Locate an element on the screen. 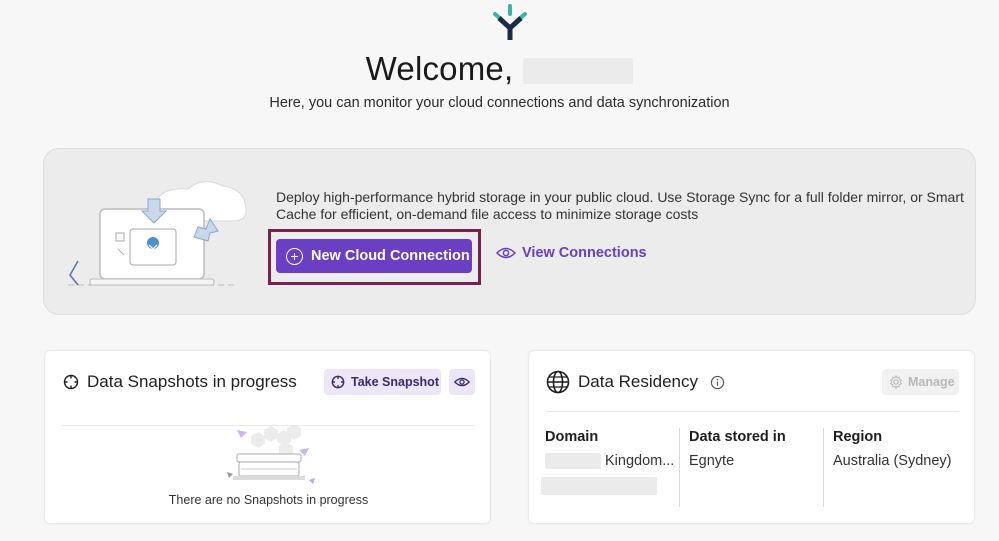  welcome-heading-row: Welcome, is located at coordinates (499, 69).